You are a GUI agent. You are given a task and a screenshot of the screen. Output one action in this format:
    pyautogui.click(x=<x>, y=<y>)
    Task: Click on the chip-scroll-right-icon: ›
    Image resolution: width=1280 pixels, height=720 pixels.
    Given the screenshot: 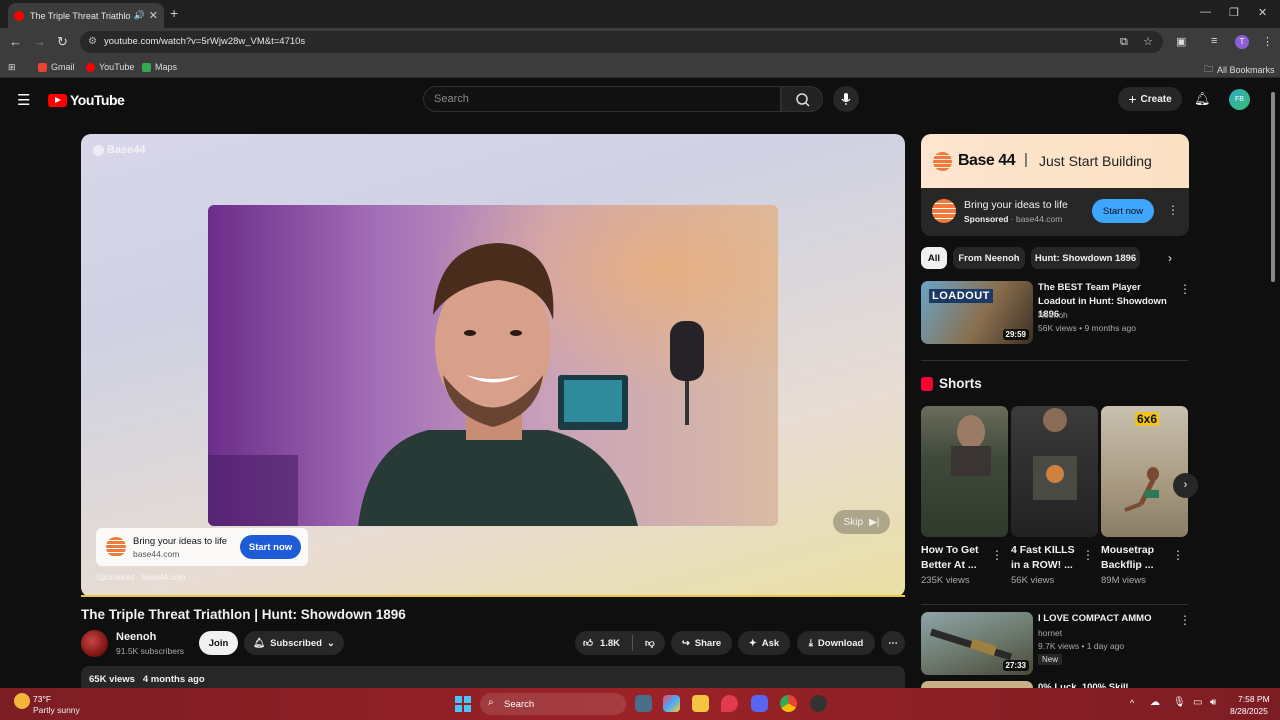 What is the action you would take?
    pyautogui.click(x=1170, y=258)
    